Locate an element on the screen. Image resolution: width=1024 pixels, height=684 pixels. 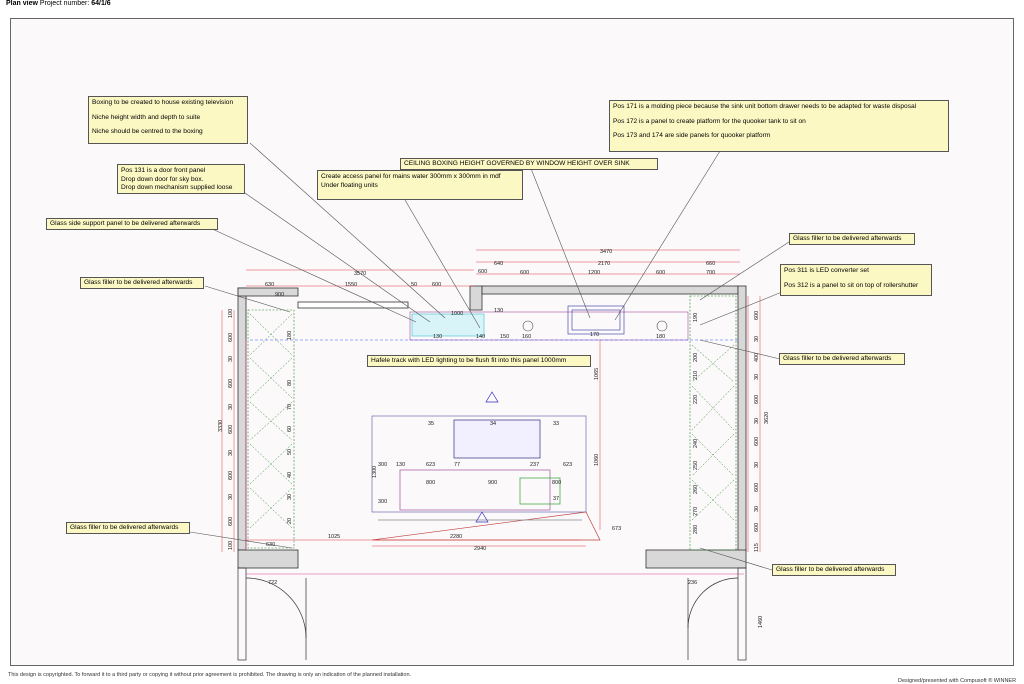
rc-4: 600 is located at coordinates (757, 399).